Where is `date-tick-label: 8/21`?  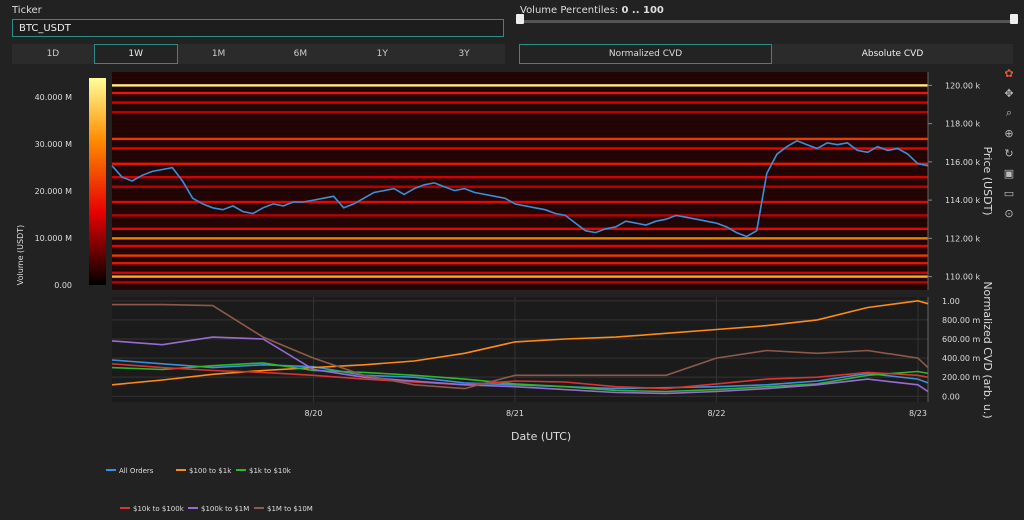
date-tick-label: 8/21 is located at coordinates (515, 413).